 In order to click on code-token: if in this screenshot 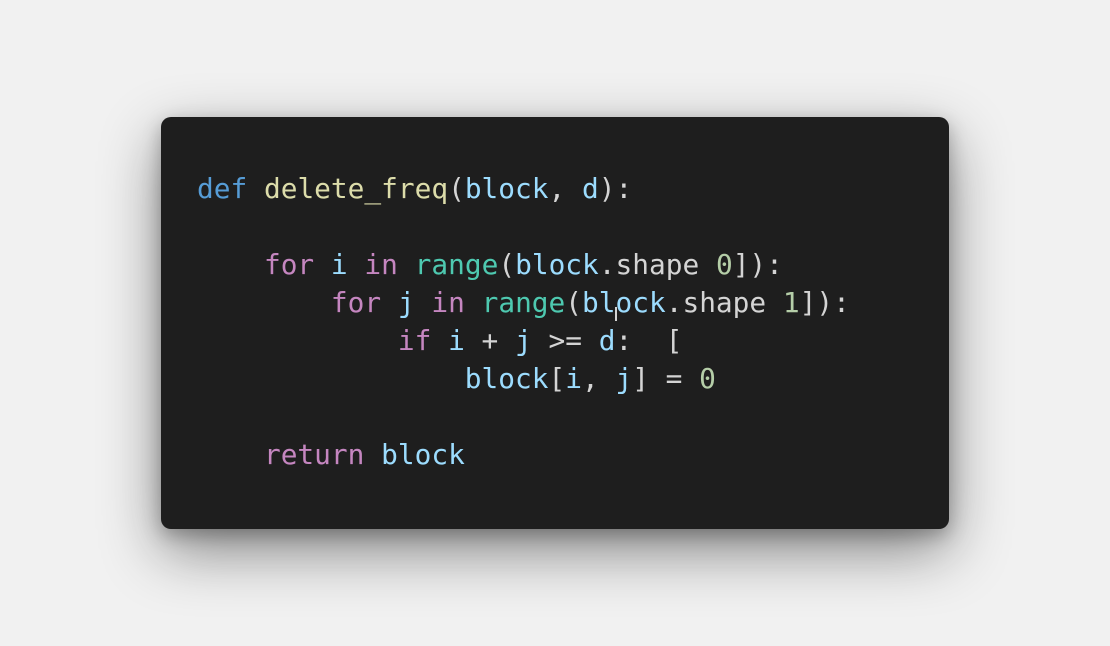, I will do `click(414, 340)`.